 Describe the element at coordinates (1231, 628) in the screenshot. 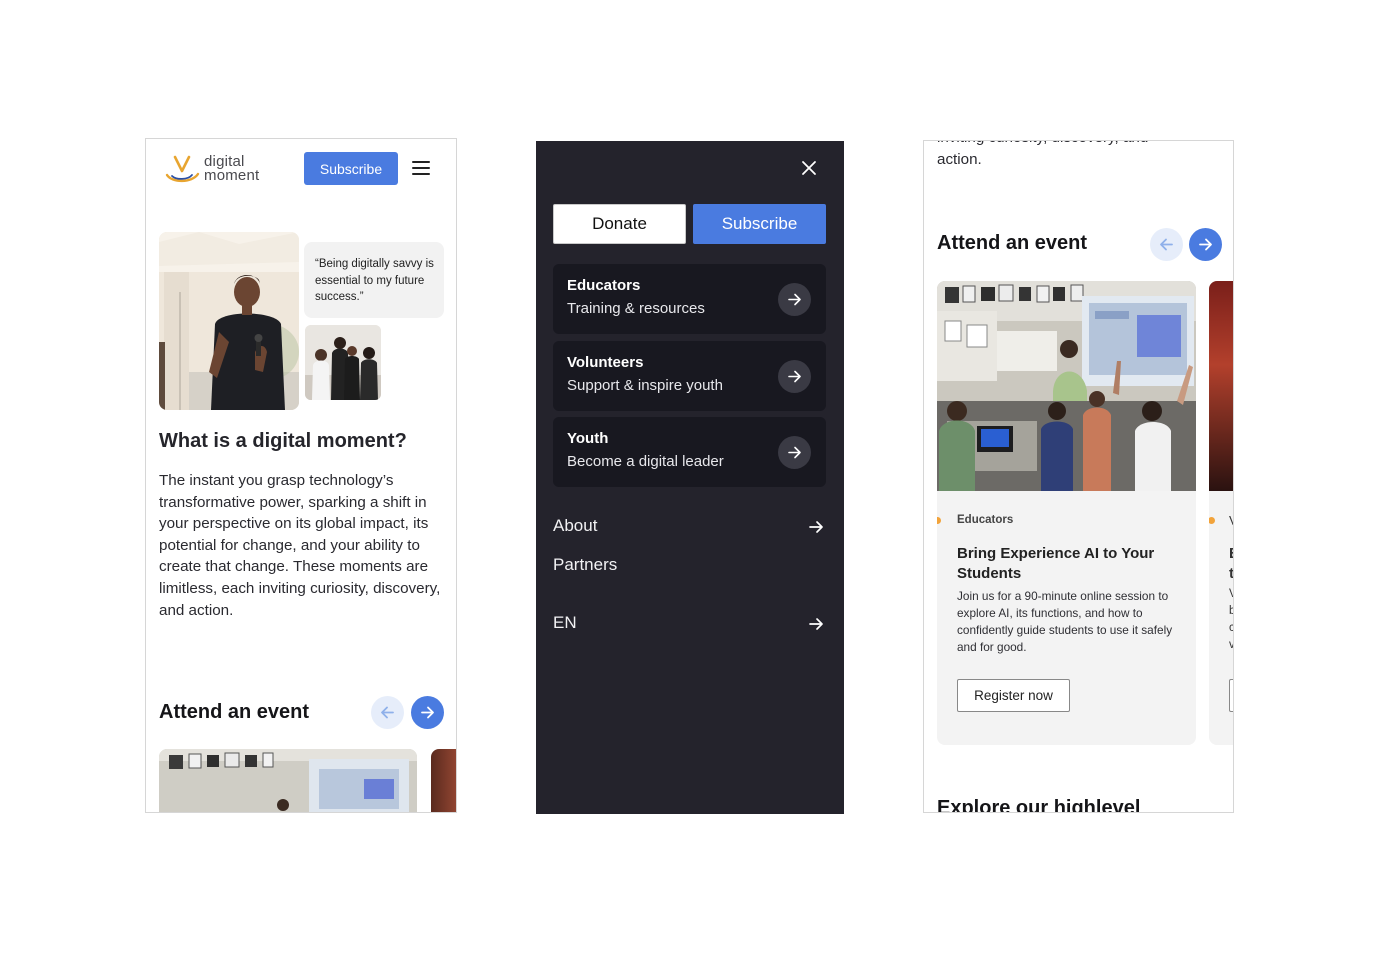

I see `next-card-desc-char: c` at that location.